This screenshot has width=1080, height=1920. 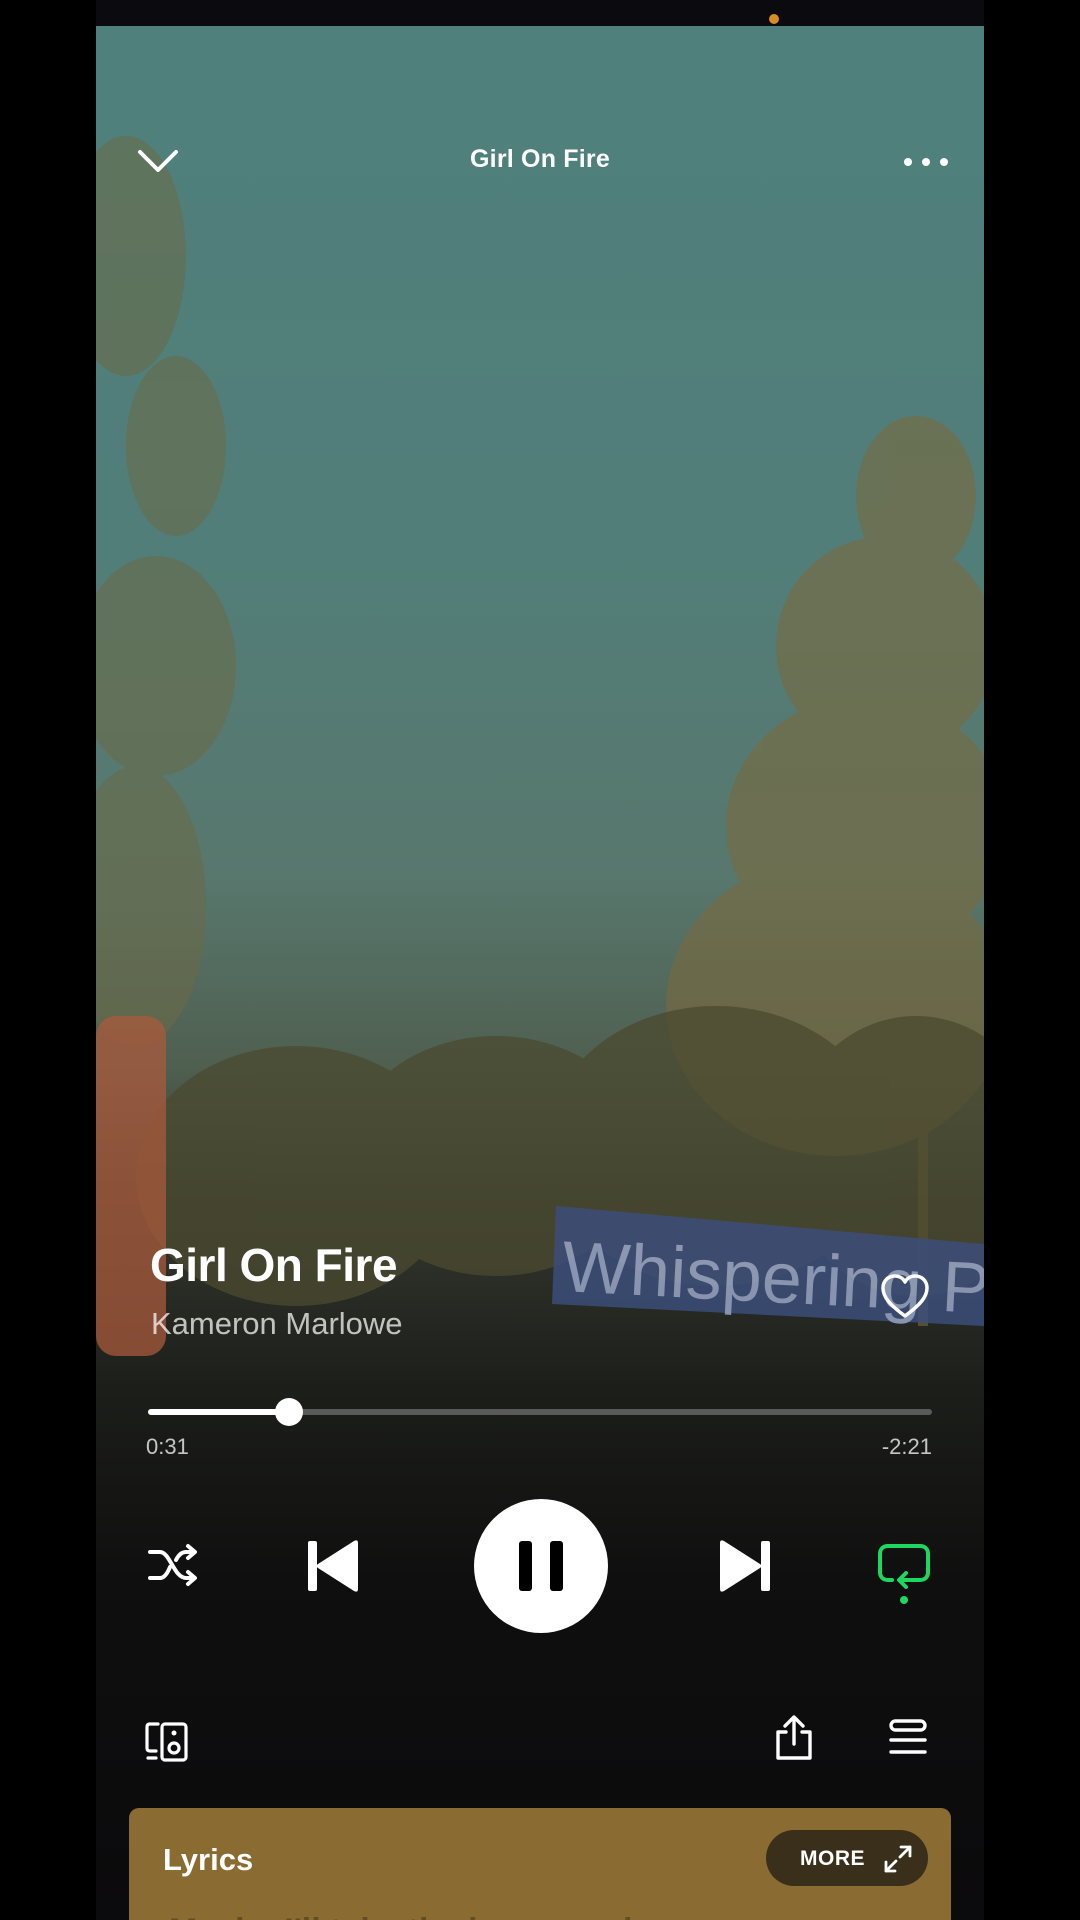 What do you see at coordinates (167, 1446) in the screenshot?
I see `elapsed-time: 0:31` at bounding box center [167, 1446].